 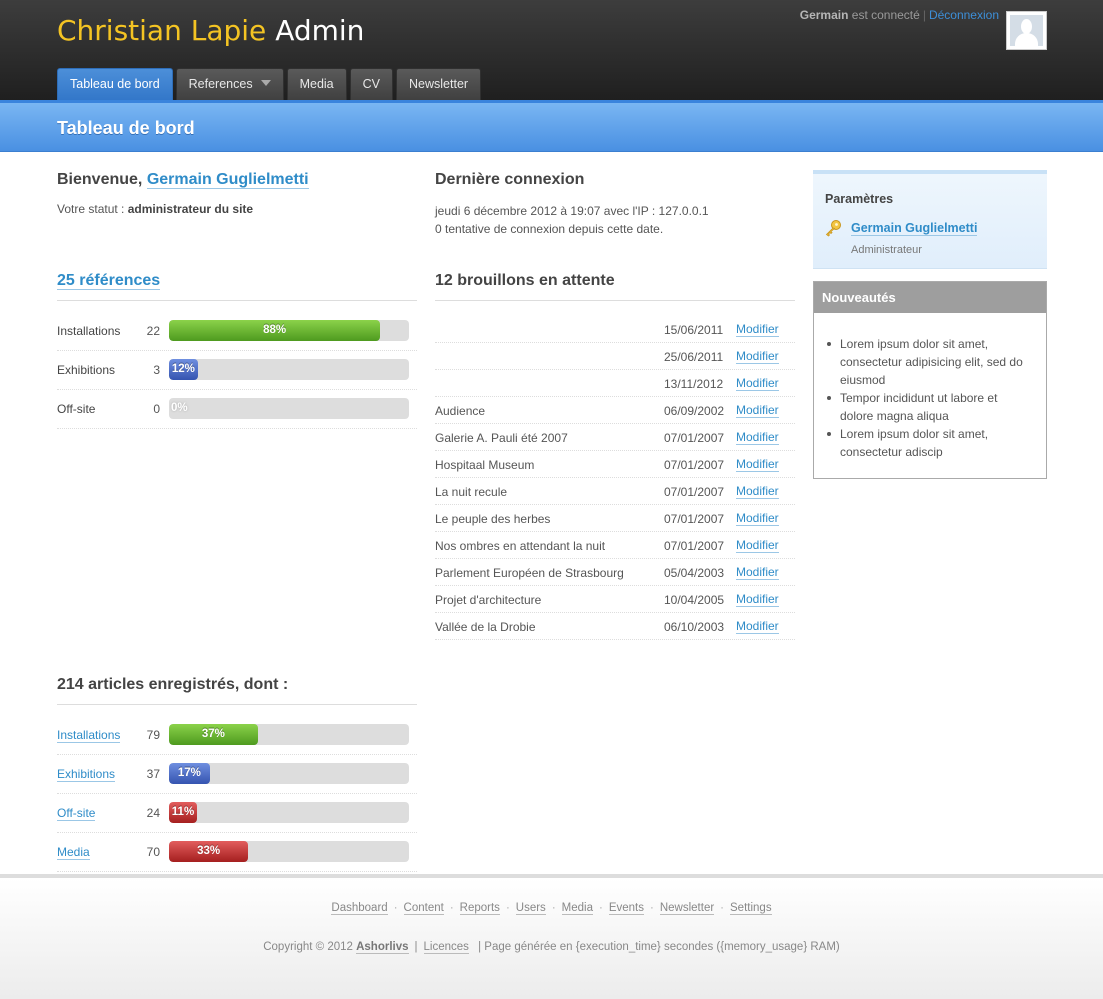 I want to click on progress-bar: 11%, so click(x=289, y=812).